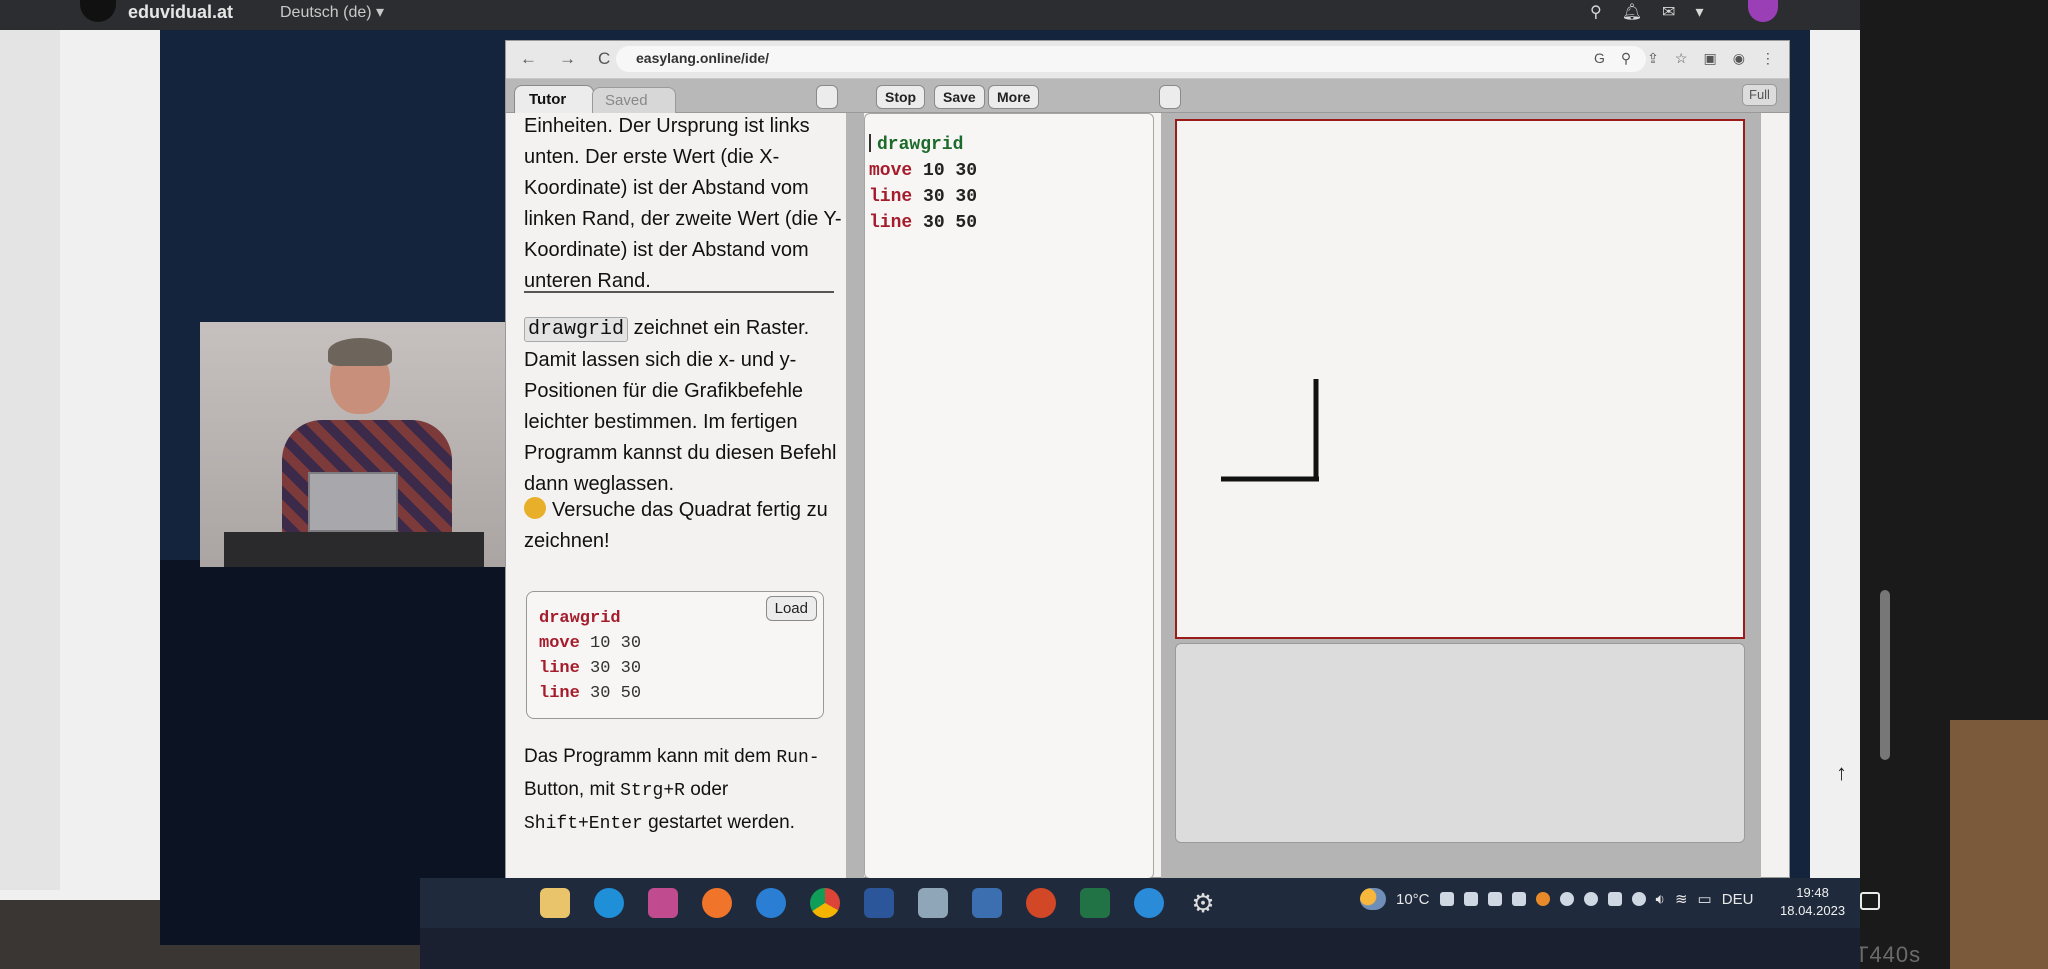 Image resolution: width=2048 pixels, height=969 pixels. Describe the element at coordinates (609, 903) in the screenshot. I see `edge-browser-icon` at that location.